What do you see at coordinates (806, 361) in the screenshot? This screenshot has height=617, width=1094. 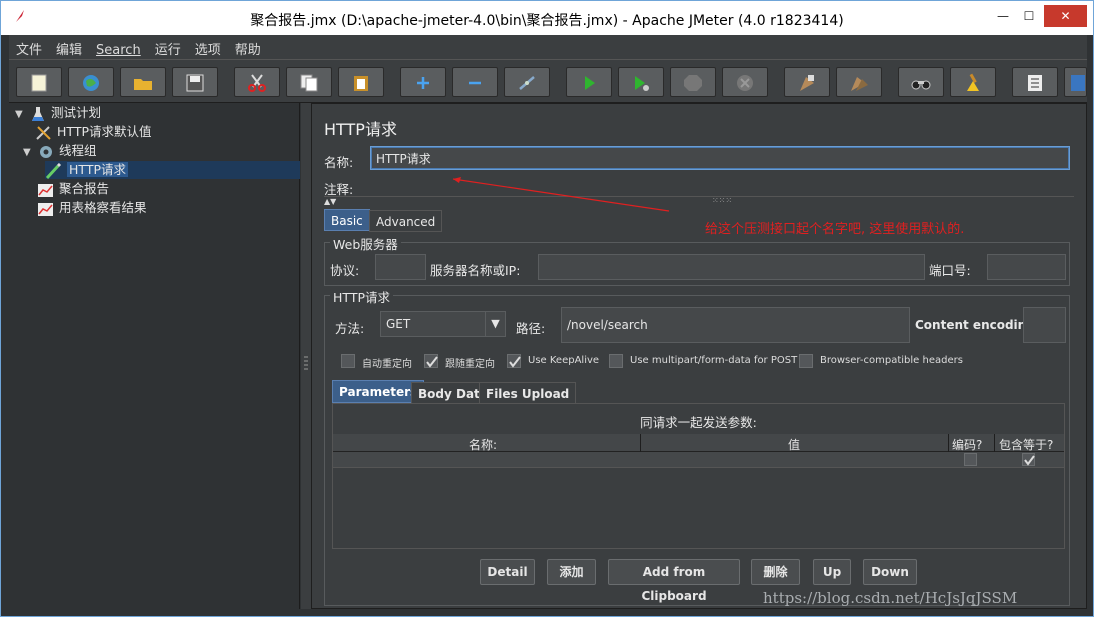 I see `browser-headers-checkbox` at bounding box center [806, 361].